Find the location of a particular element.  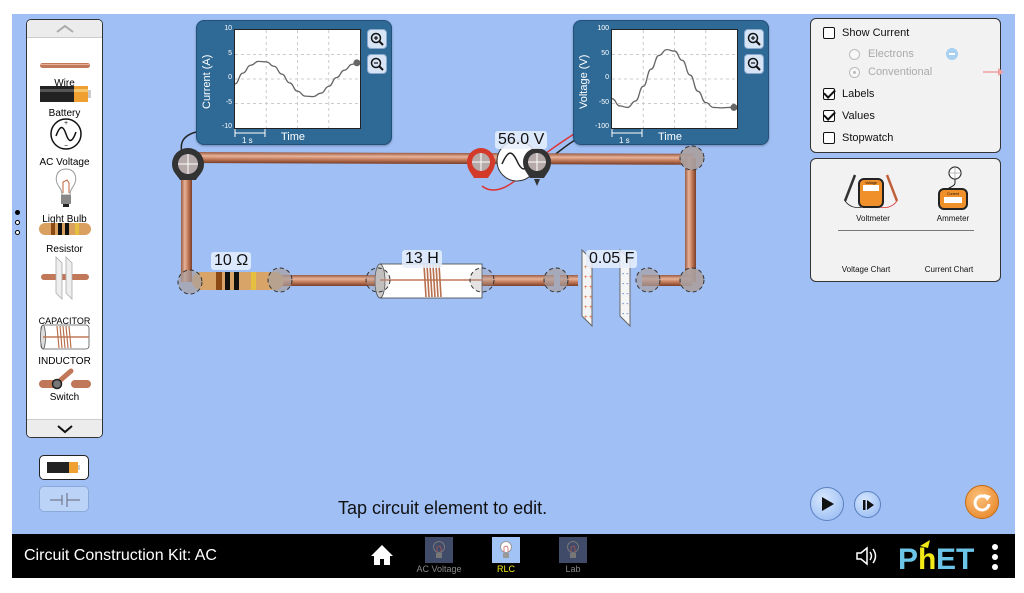

electron-icon is located at coordinates (952, 54).